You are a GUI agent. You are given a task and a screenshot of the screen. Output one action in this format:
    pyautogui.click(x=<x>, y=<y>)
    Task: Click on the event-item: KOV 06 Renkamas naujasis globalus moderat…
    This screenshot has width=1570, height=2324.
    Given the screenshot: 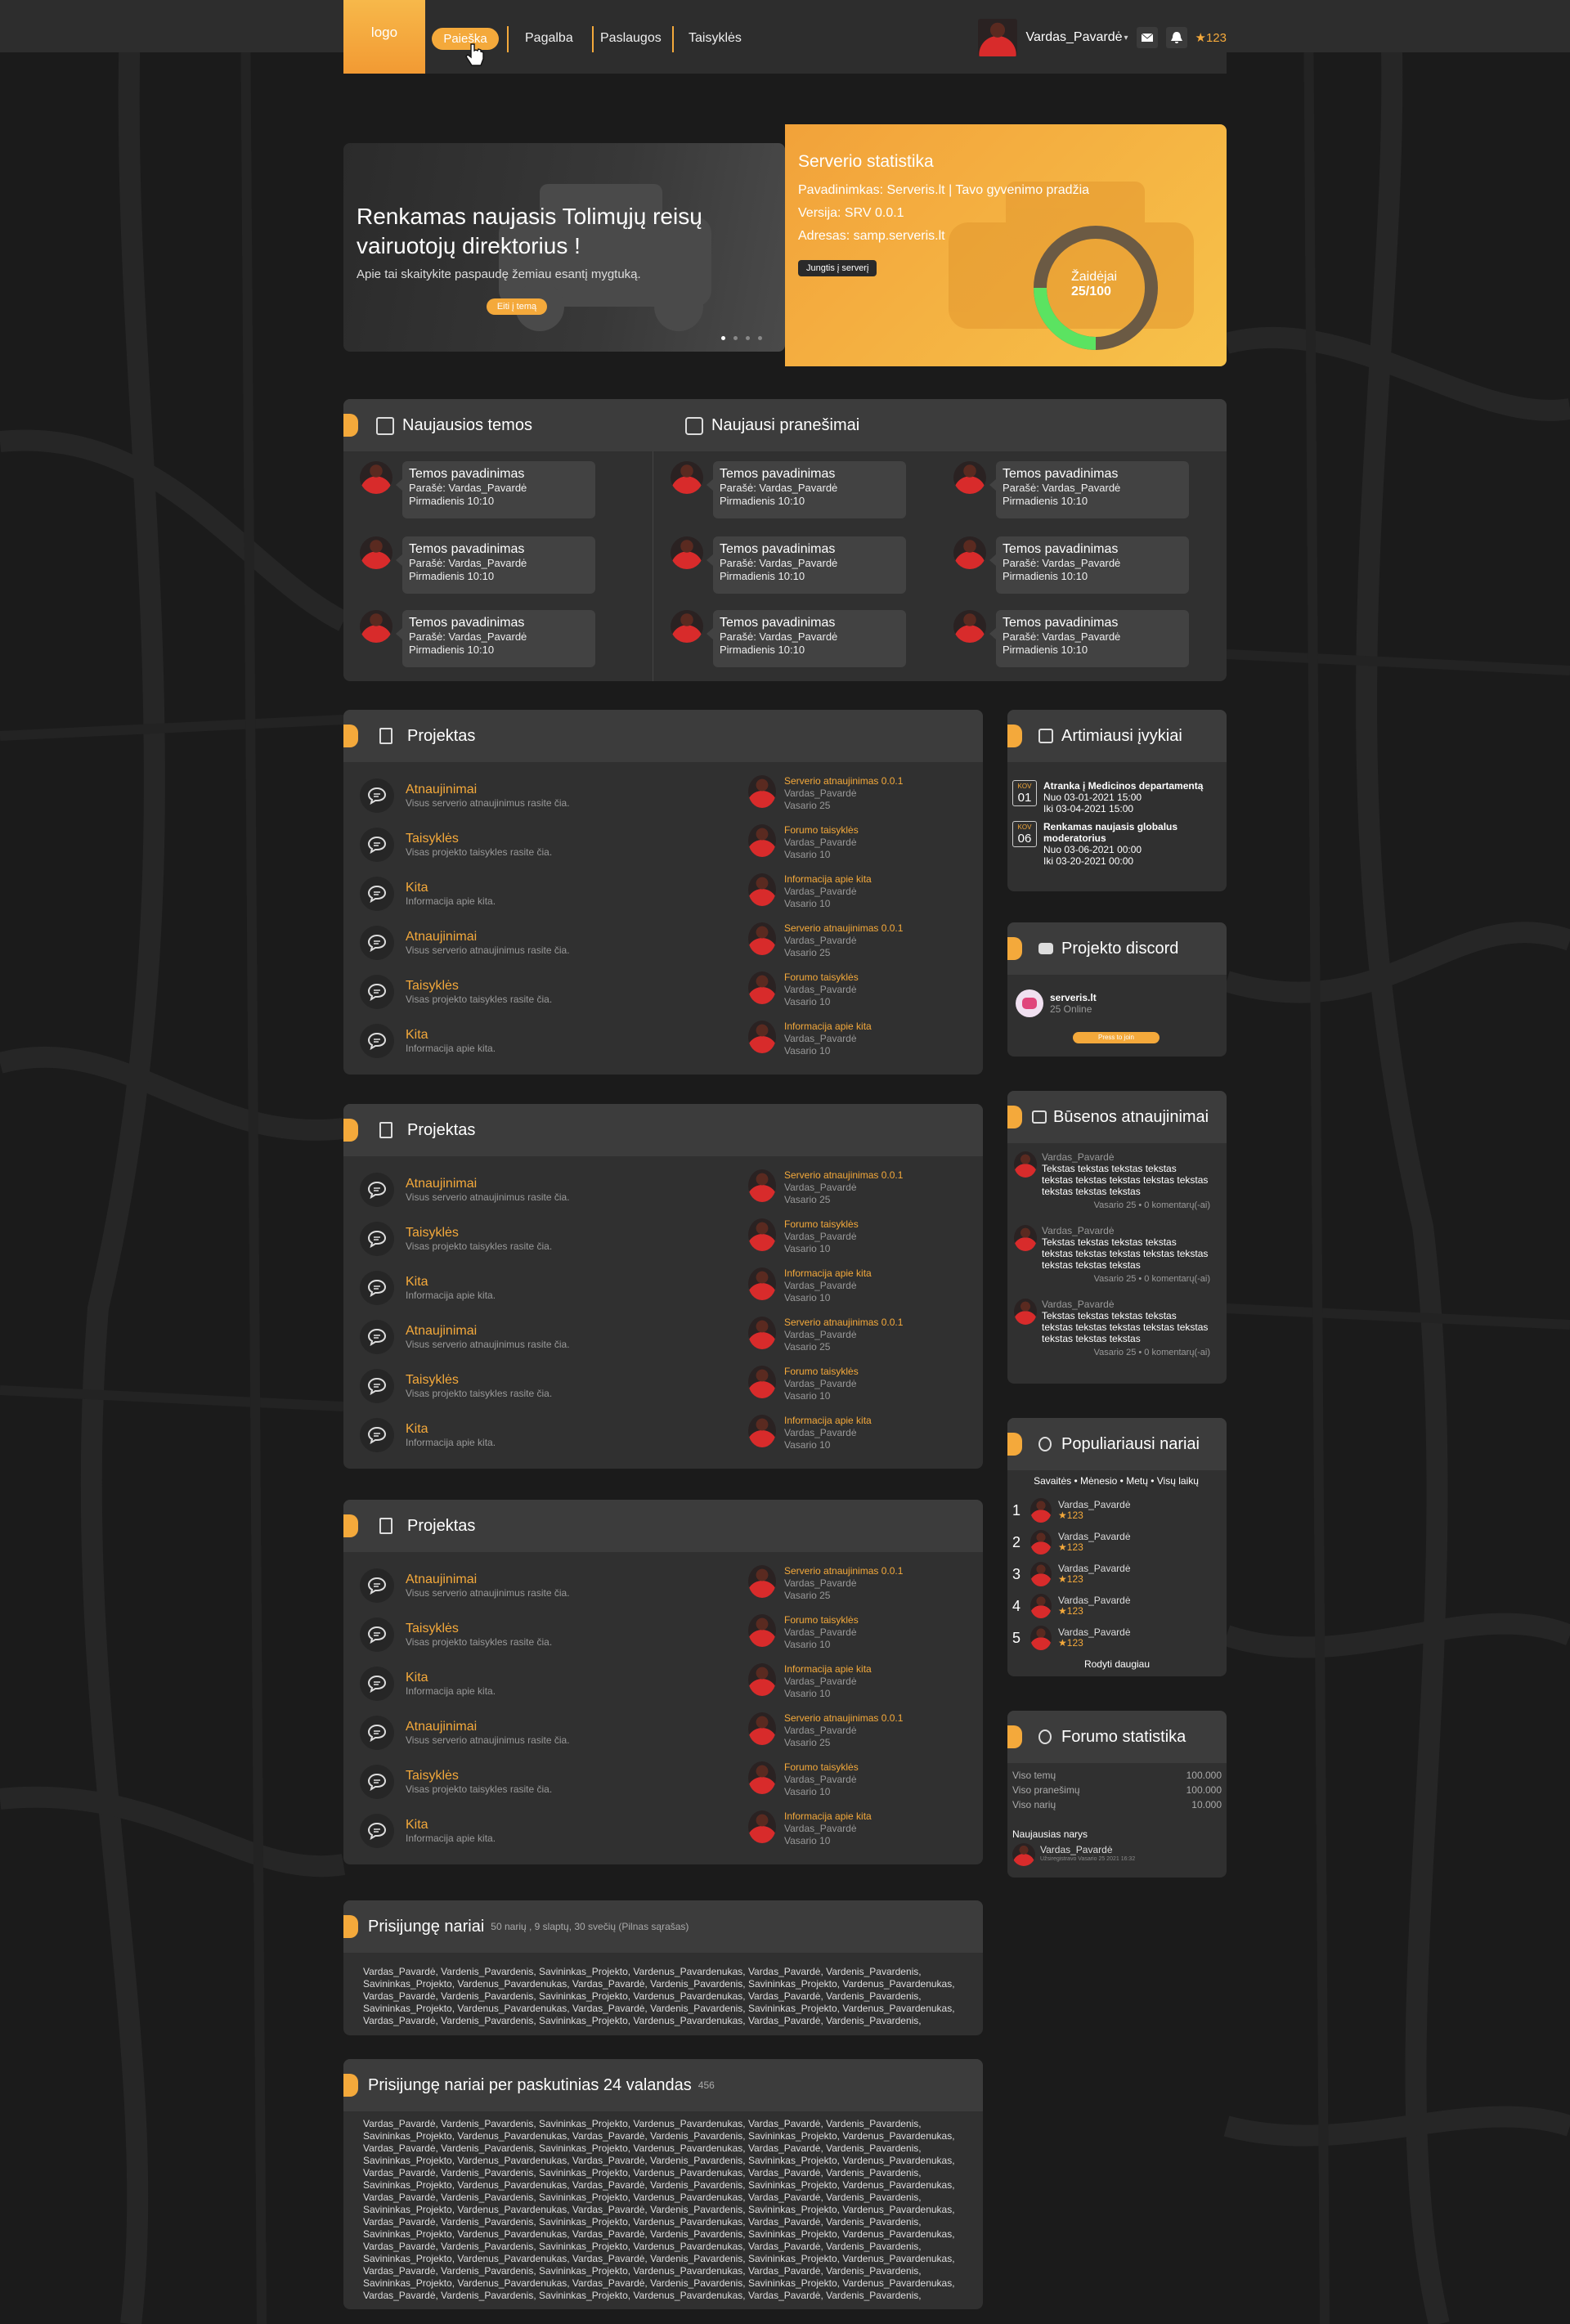 What is the action you would take?
    pyautogui.click(x=1113, y=844)
    